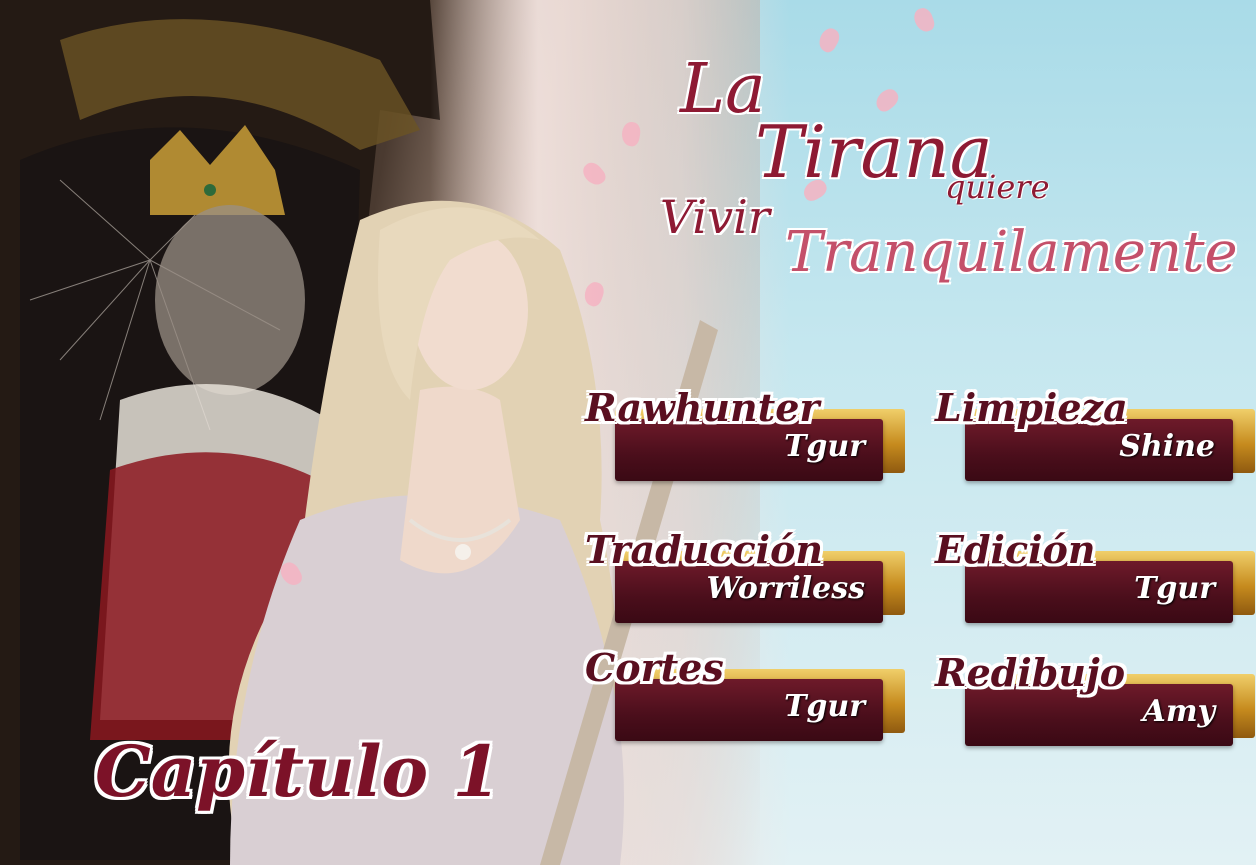 The image size is (1256, 865). I want to click on title-word-tranquilamente: Tranquilamente, so click(1011, 252).